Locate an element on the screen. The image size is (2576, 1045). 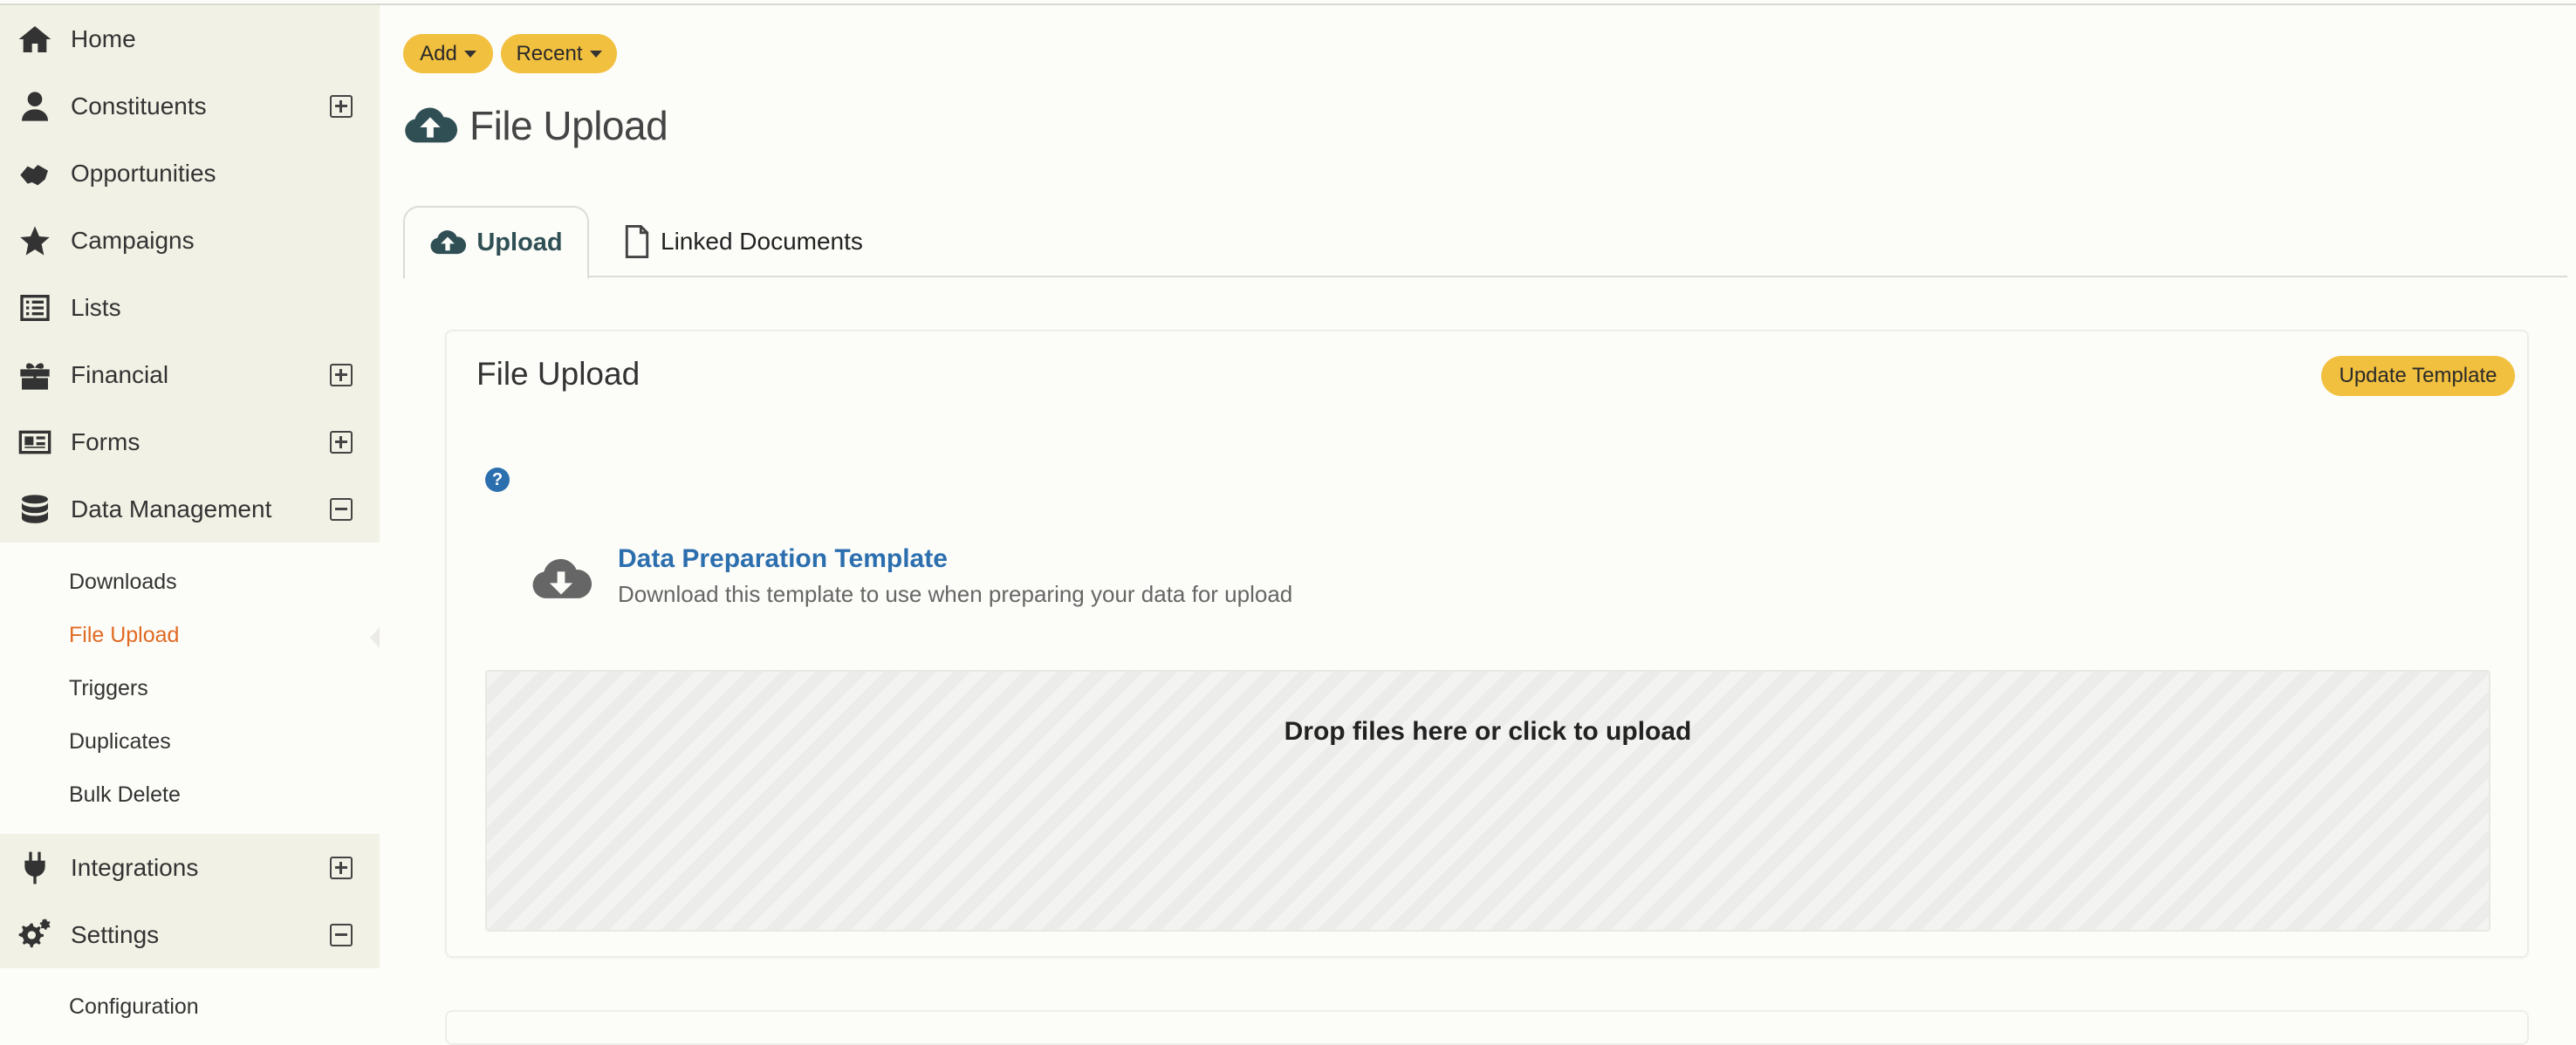
sidebar-item-campaigns: Campaigns is located at coordinates (190, 241).